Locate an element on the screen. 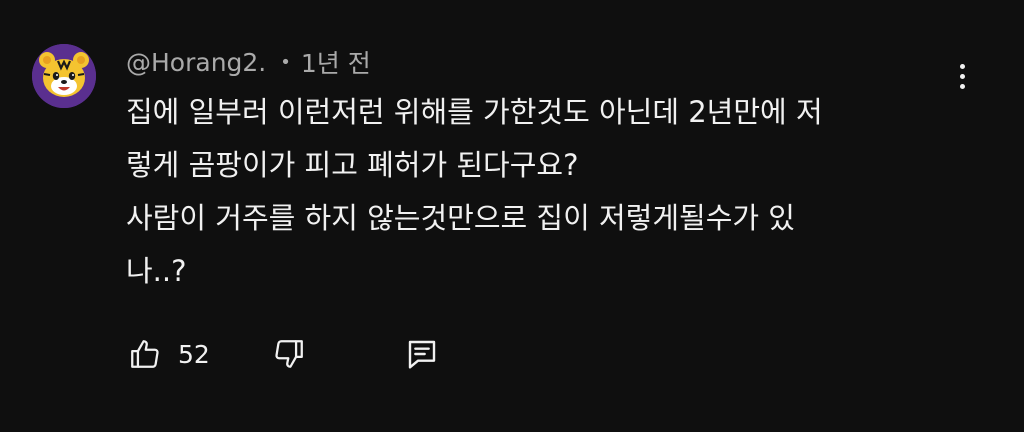 This screenshot has height=432, width=1024. comment-header: @Horang2. • 1년 전 is located at coordinates (248, 62).